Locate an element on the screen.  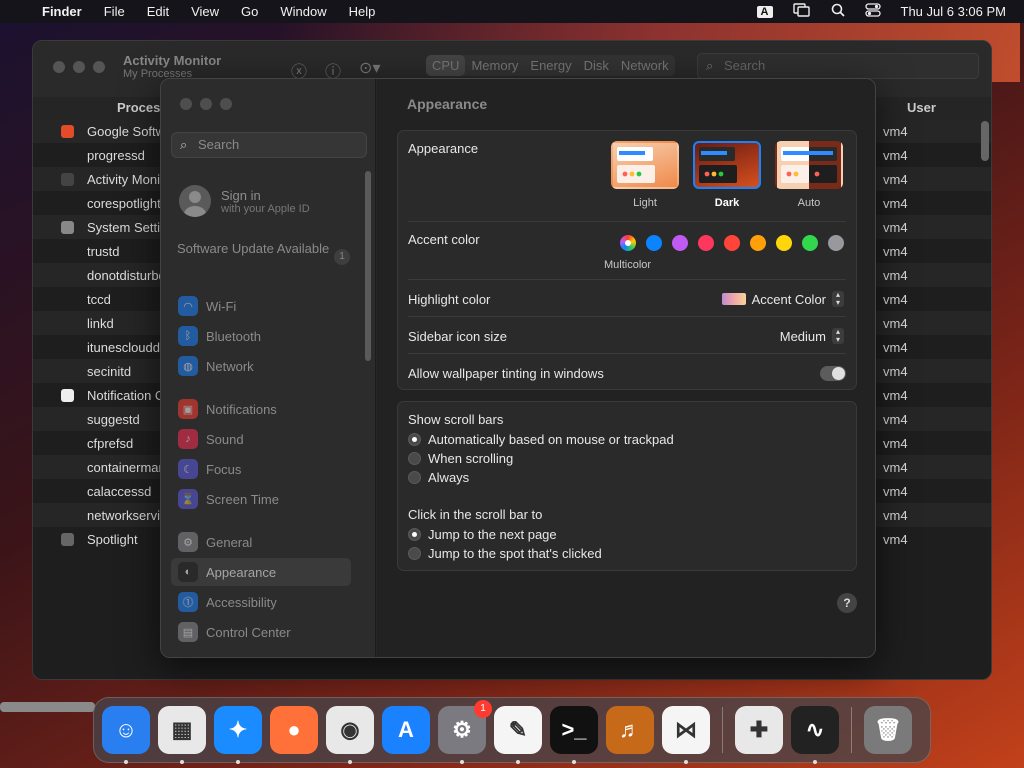
sidebar-item-notifications: ▣ Notifications is located at coordinates (261, 409).